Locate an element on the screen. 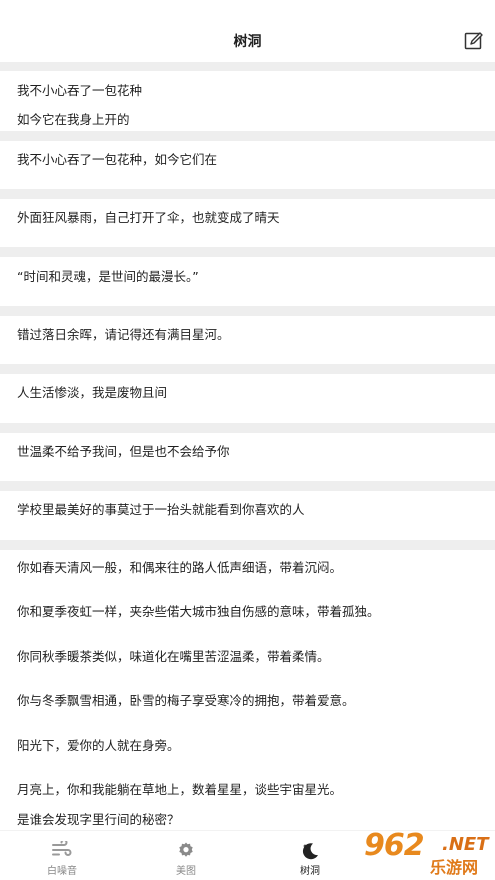  tab-tree-hole: 树洞 is located at coordinates (310, 855).